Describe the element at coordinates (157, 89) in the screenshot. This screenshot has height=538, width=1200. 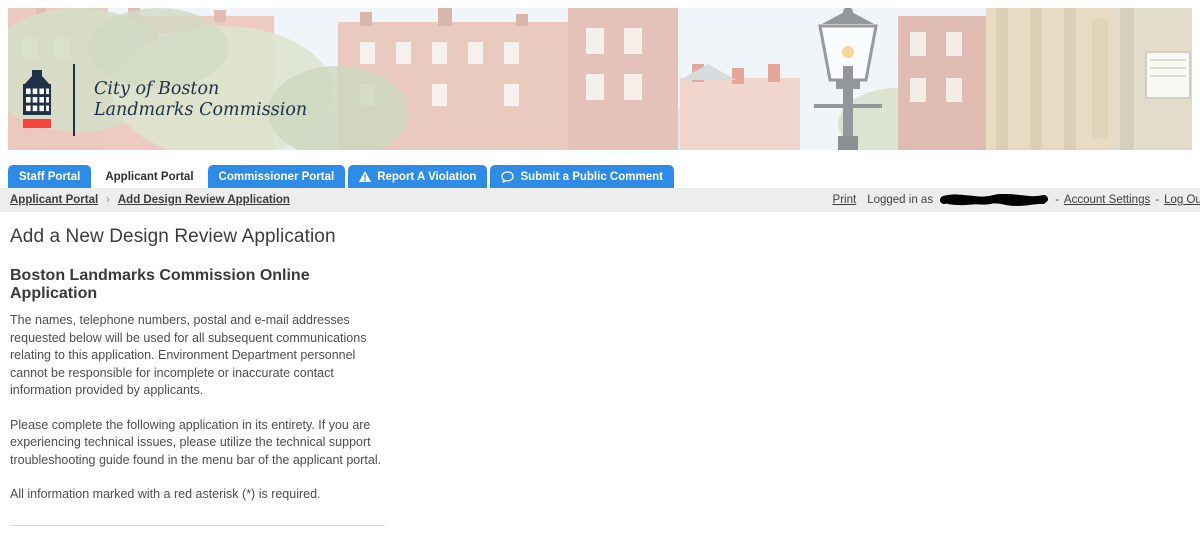
I see `commission-name-line1: City of Boston` at that location.